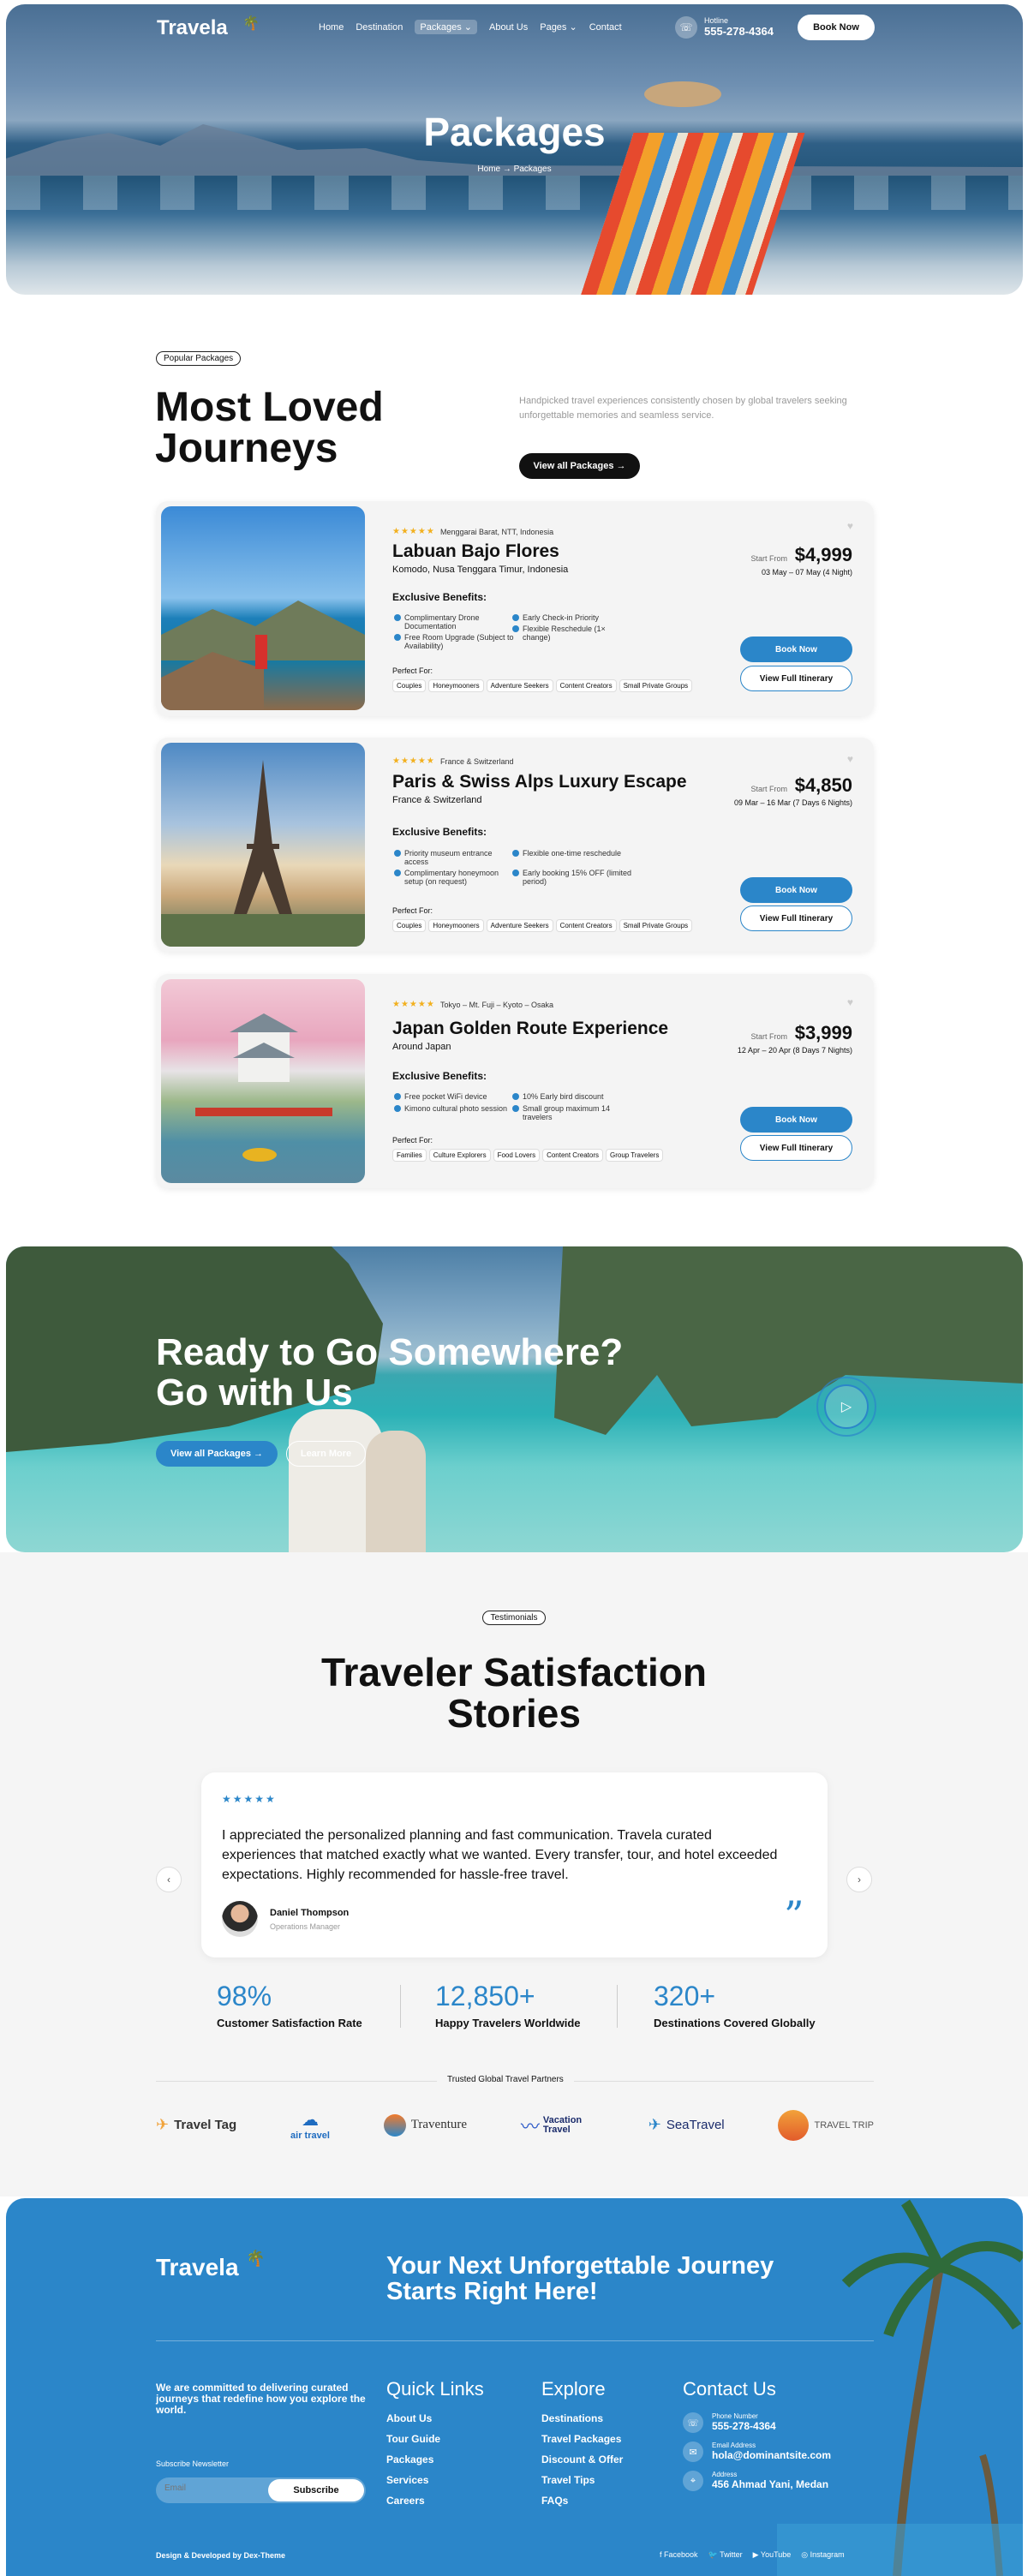 Image resolution: width=1028 pixels, height=2576 pixels. What do you see at coordinates (582, 2459) in the screenshot?
I see `footer-link: Discount & Offer` at bounding box center [582, 2459].